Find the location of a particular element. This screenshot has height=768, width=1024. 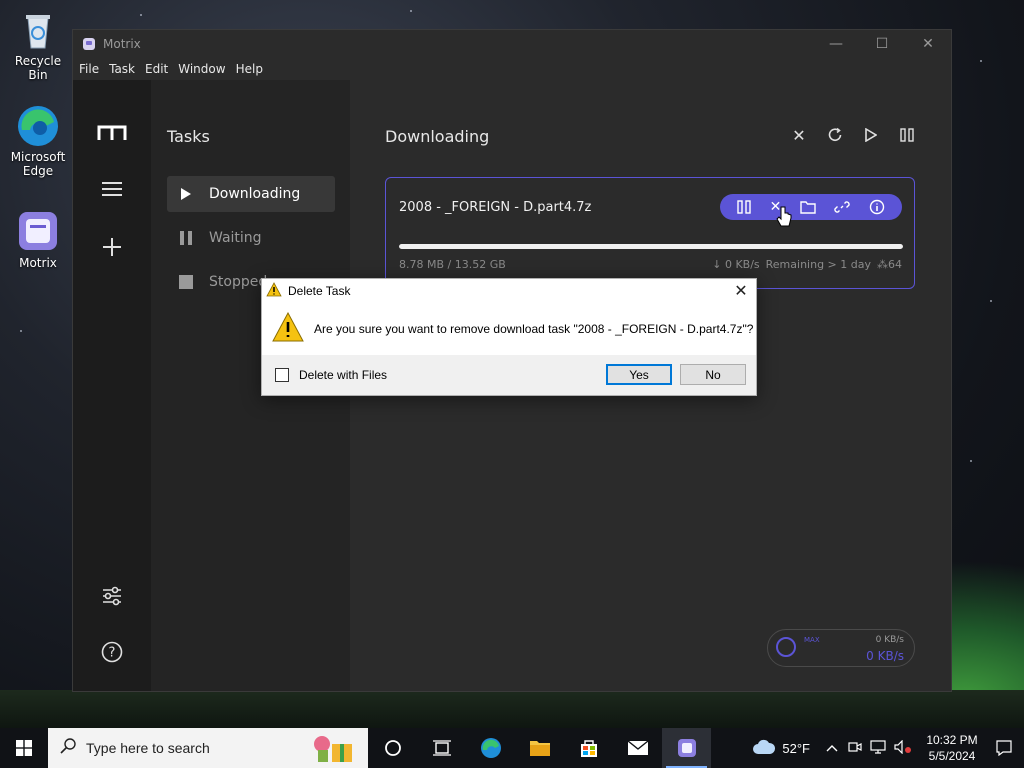

info-icon is located at coordinates (877, 207).